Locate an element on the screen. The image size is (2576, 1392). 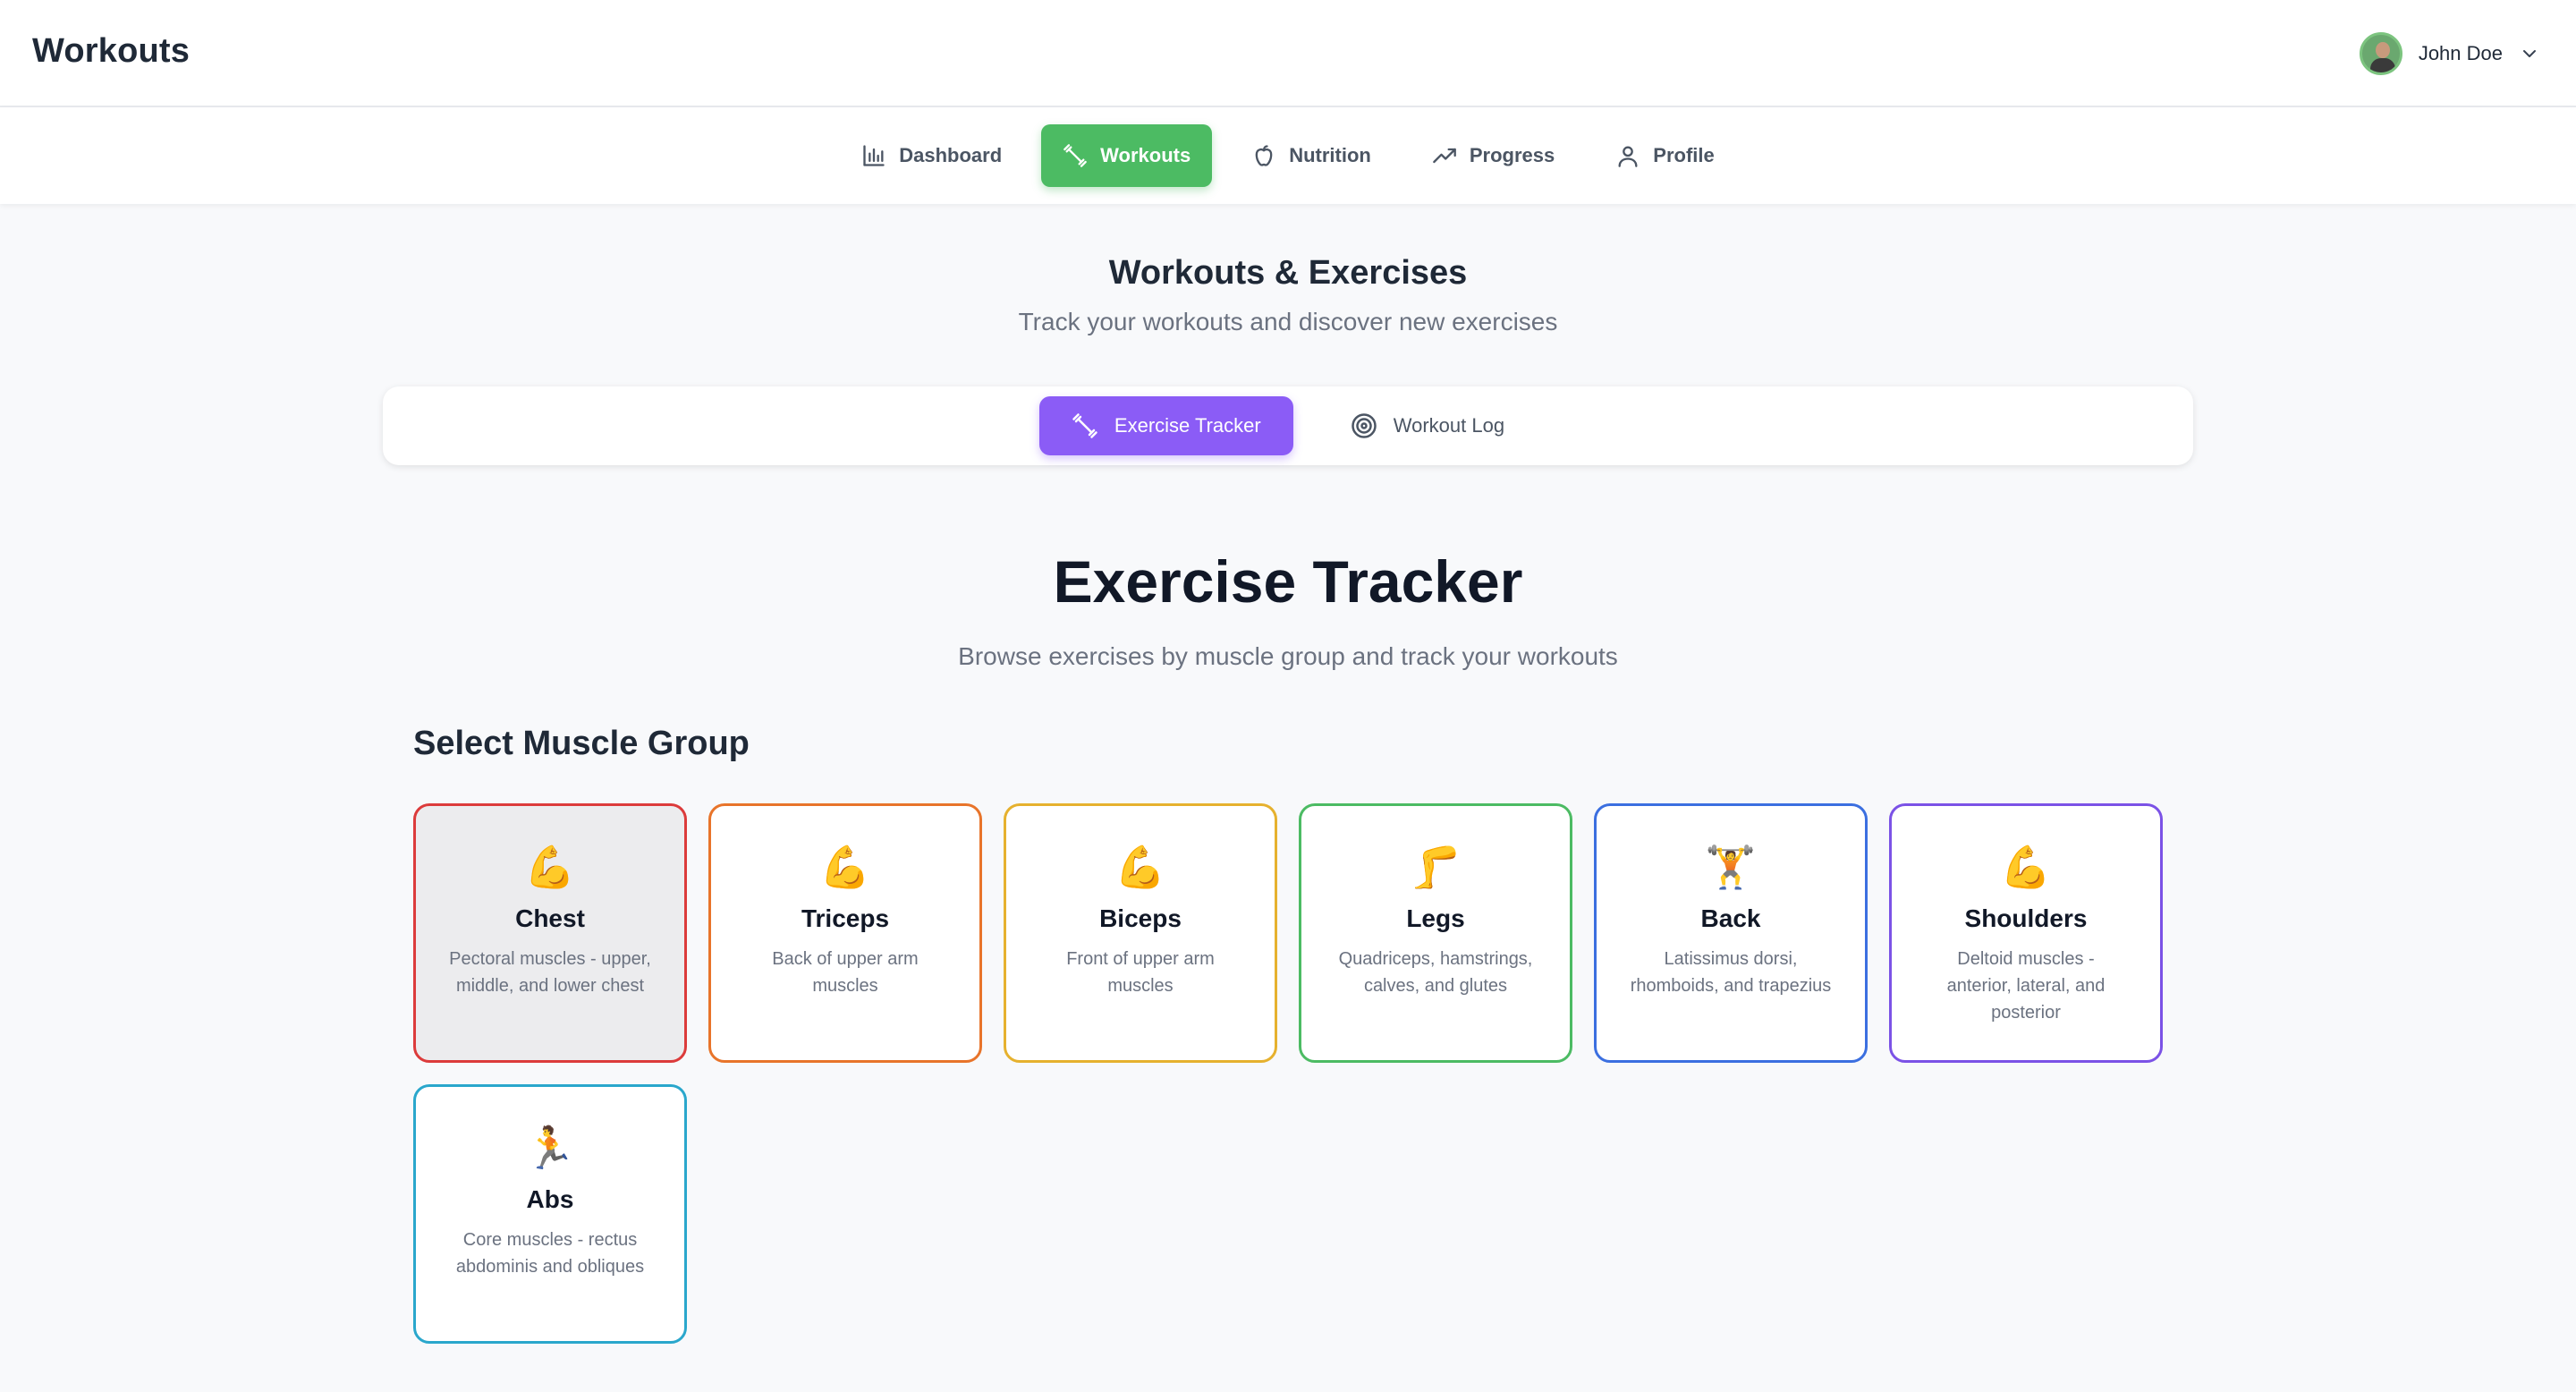
nav-label: Workouts is located at coordinates (1145, 155).